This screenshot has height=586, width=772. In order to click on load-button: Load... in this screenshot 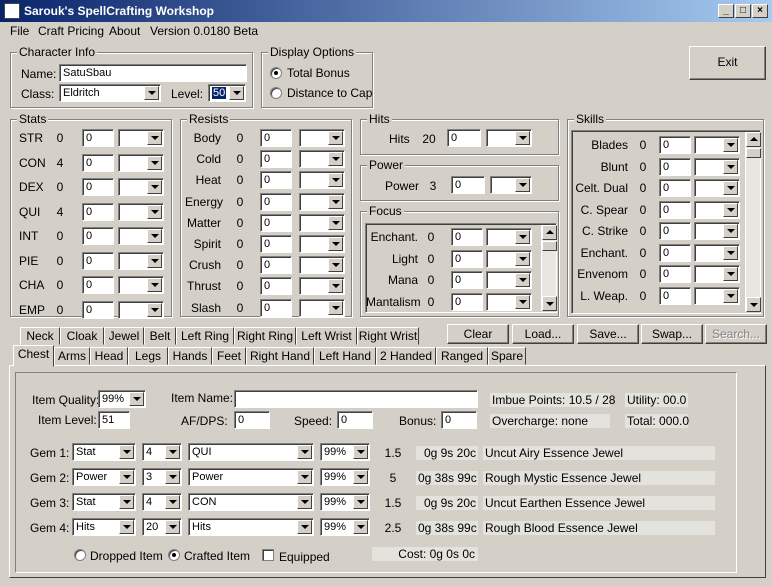, I will do `click(543, 334)`.